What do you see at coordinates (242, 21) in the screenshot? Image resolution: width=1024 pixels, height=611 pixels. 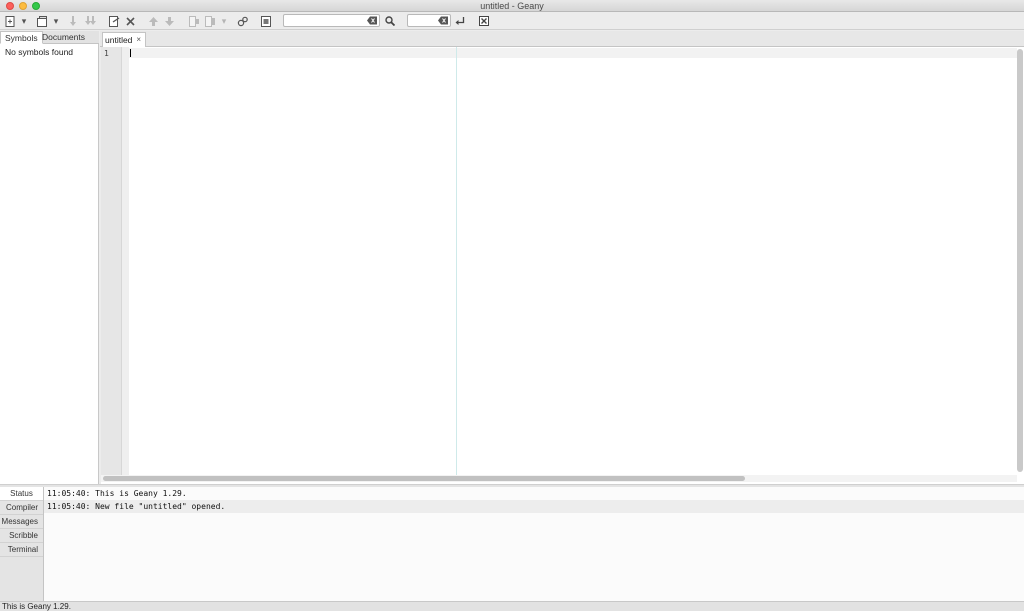 I see `run-gears-icon` at bounding box center [242, 21].